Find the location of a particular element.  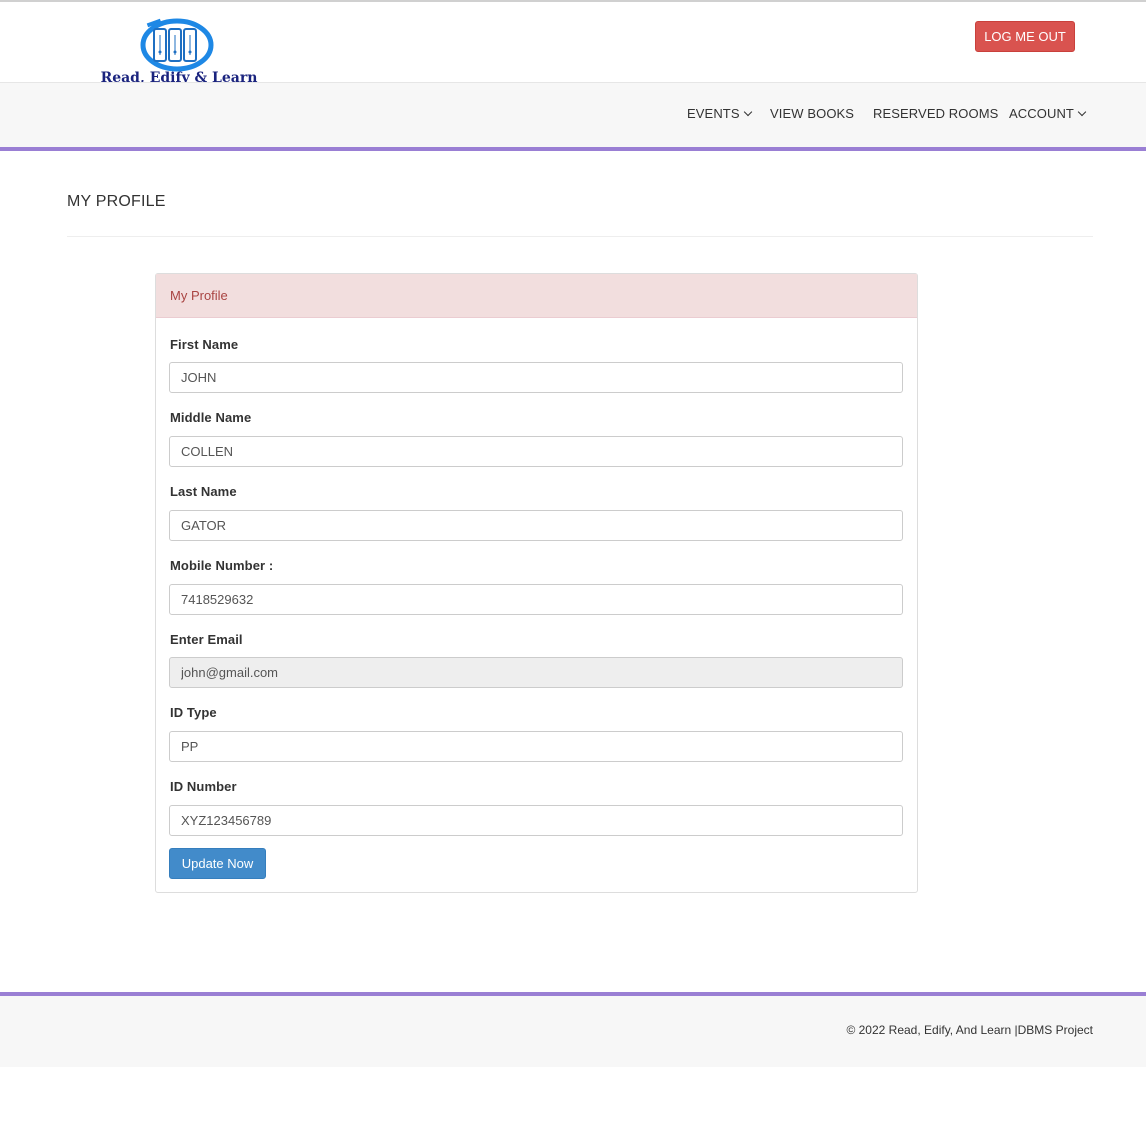

mobile-number-label: Mobile Number : is located at coordinates (222, 565).